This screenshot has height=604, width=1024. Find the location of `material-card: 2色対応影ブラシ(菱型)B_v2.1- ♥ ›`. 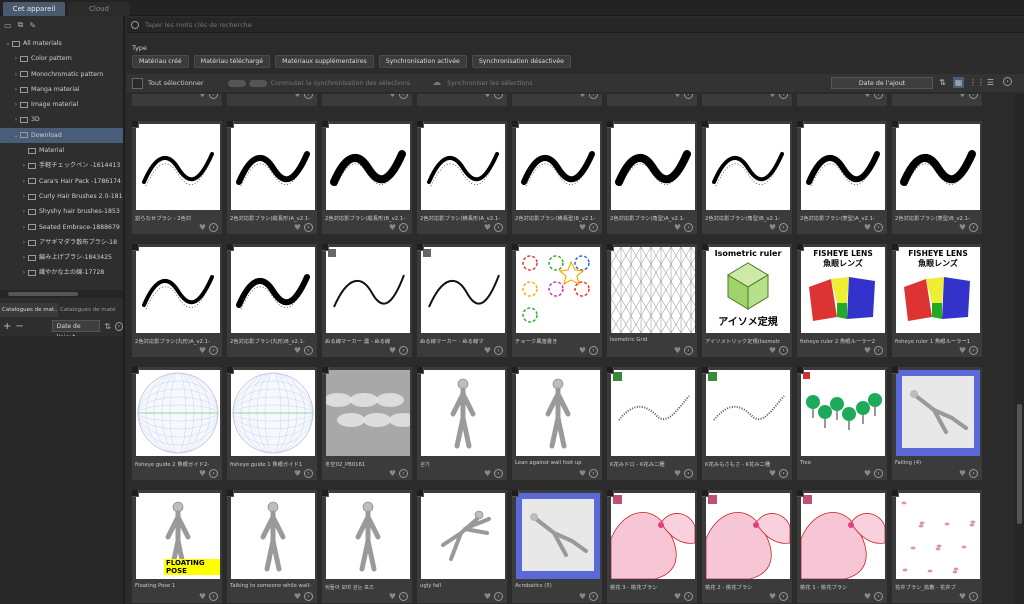

material-card: 2色対応影ブラシ(菱型)B_v2.1- ♥ › is located at coordinates (937, 177).